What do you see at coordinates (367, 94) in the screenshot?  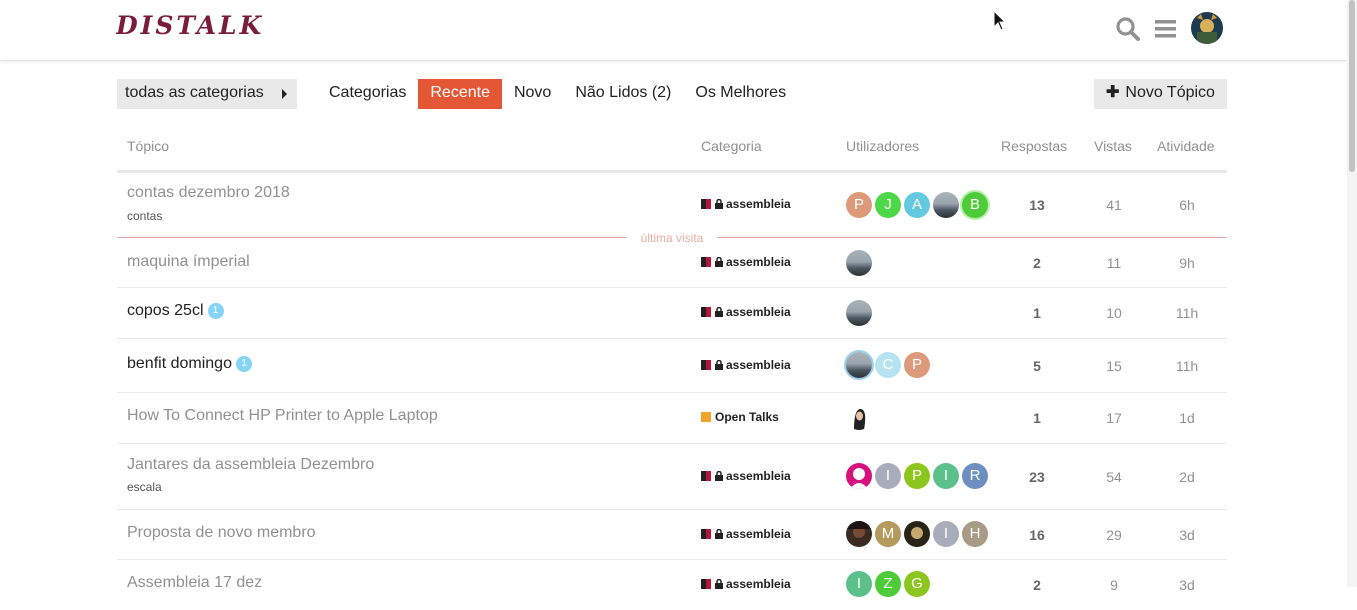 I see `tab-categorias: Categorias` at bounding box center [367, 94].